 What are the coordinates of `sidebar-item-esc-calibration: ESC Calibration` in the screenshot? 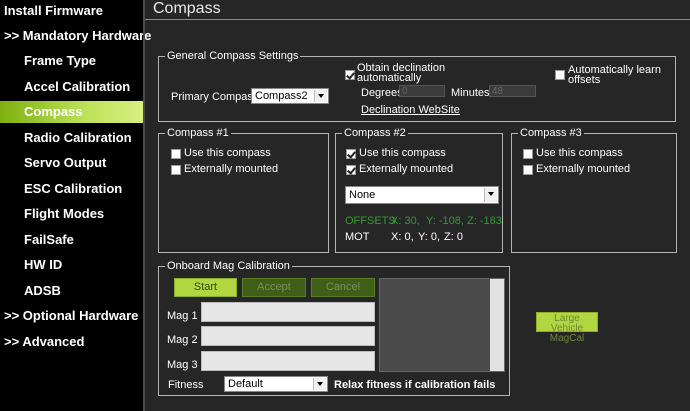 It's located at (71, 189).